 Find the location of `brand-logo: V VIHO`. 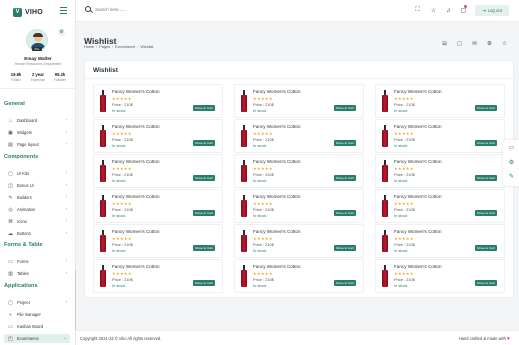

brand-logo: V VIHO is located at coordinates (28, 12).